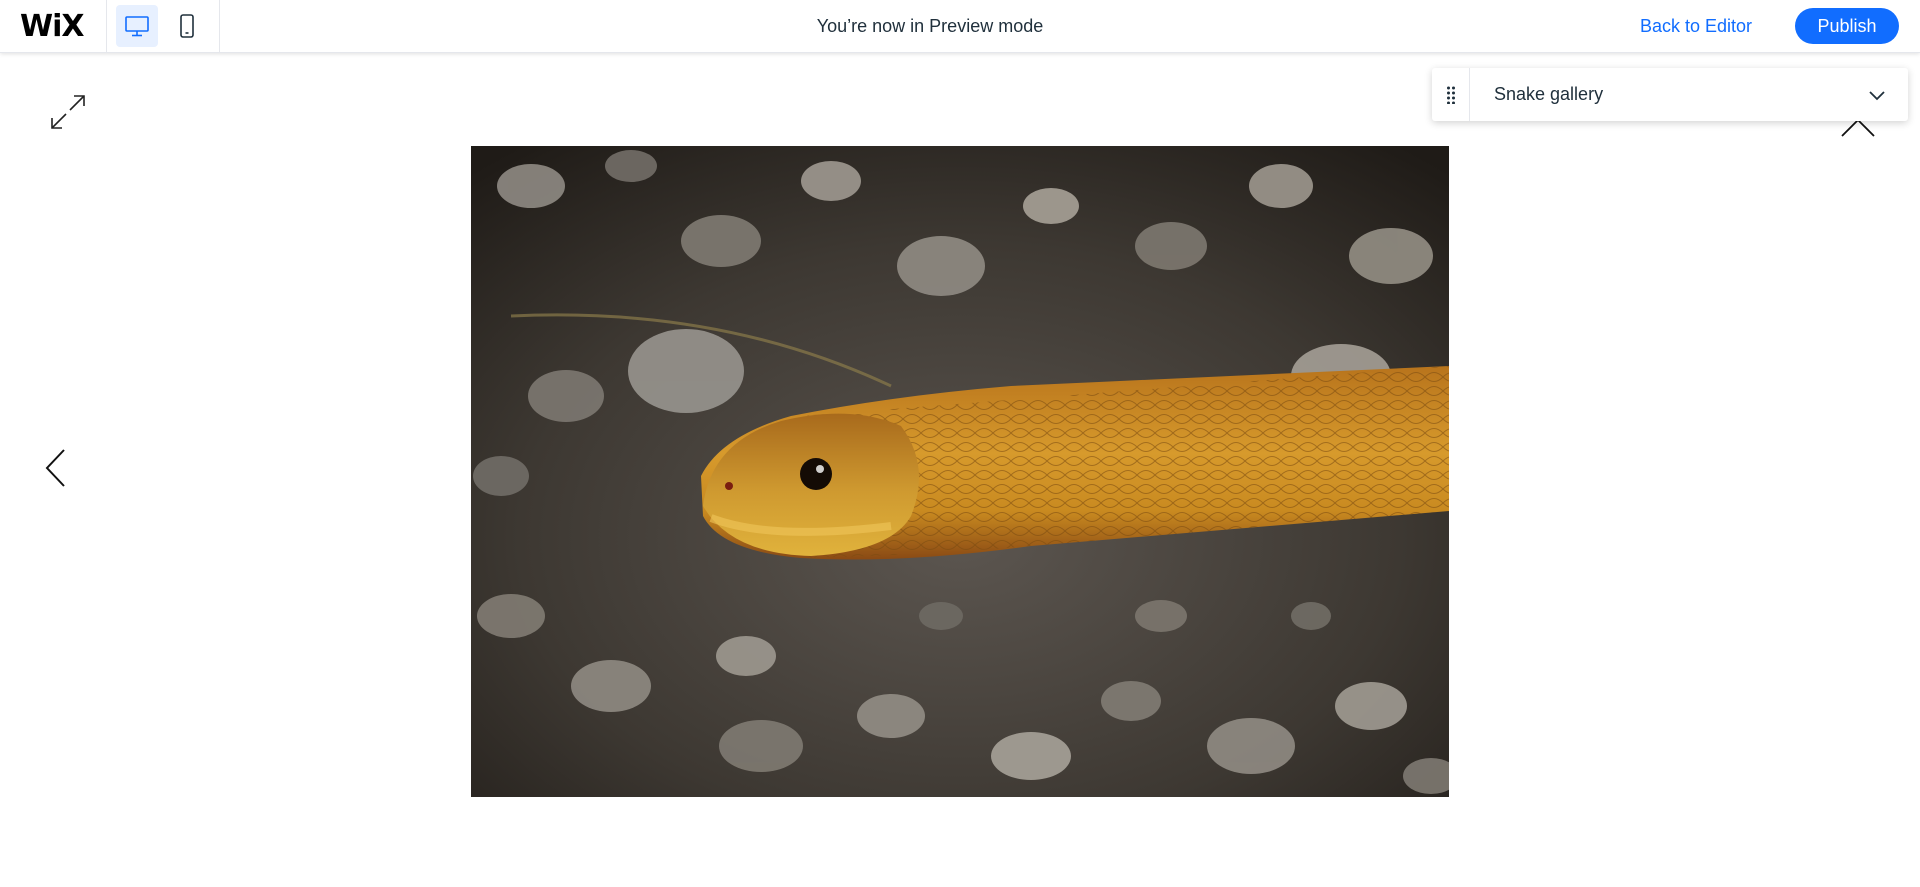 The height and width of the screenshot is (887, 1920). I want to click on gallery-selector-panel: Snake gallery, so click(1670, 94).